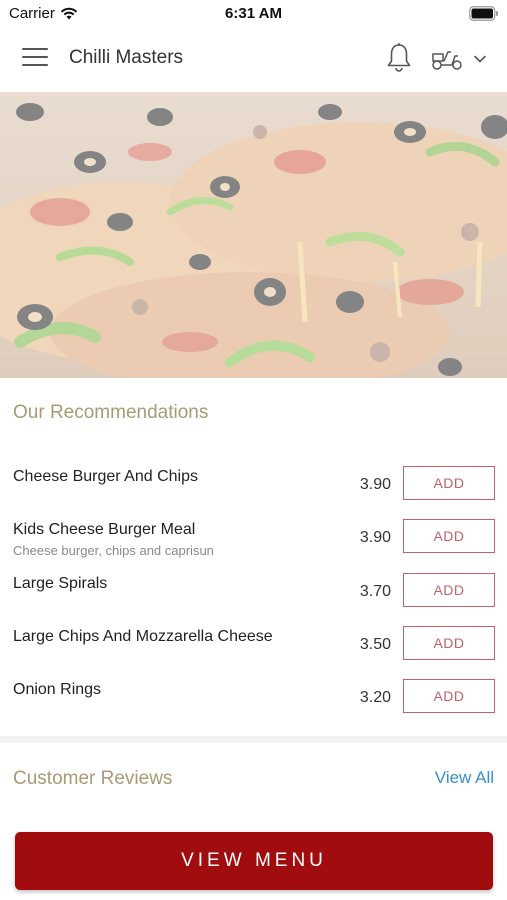 The image size is (507, 900). Describe the element at coordinates (375, 644) in the screenshot. I see `item-price: 3.50` at that location.